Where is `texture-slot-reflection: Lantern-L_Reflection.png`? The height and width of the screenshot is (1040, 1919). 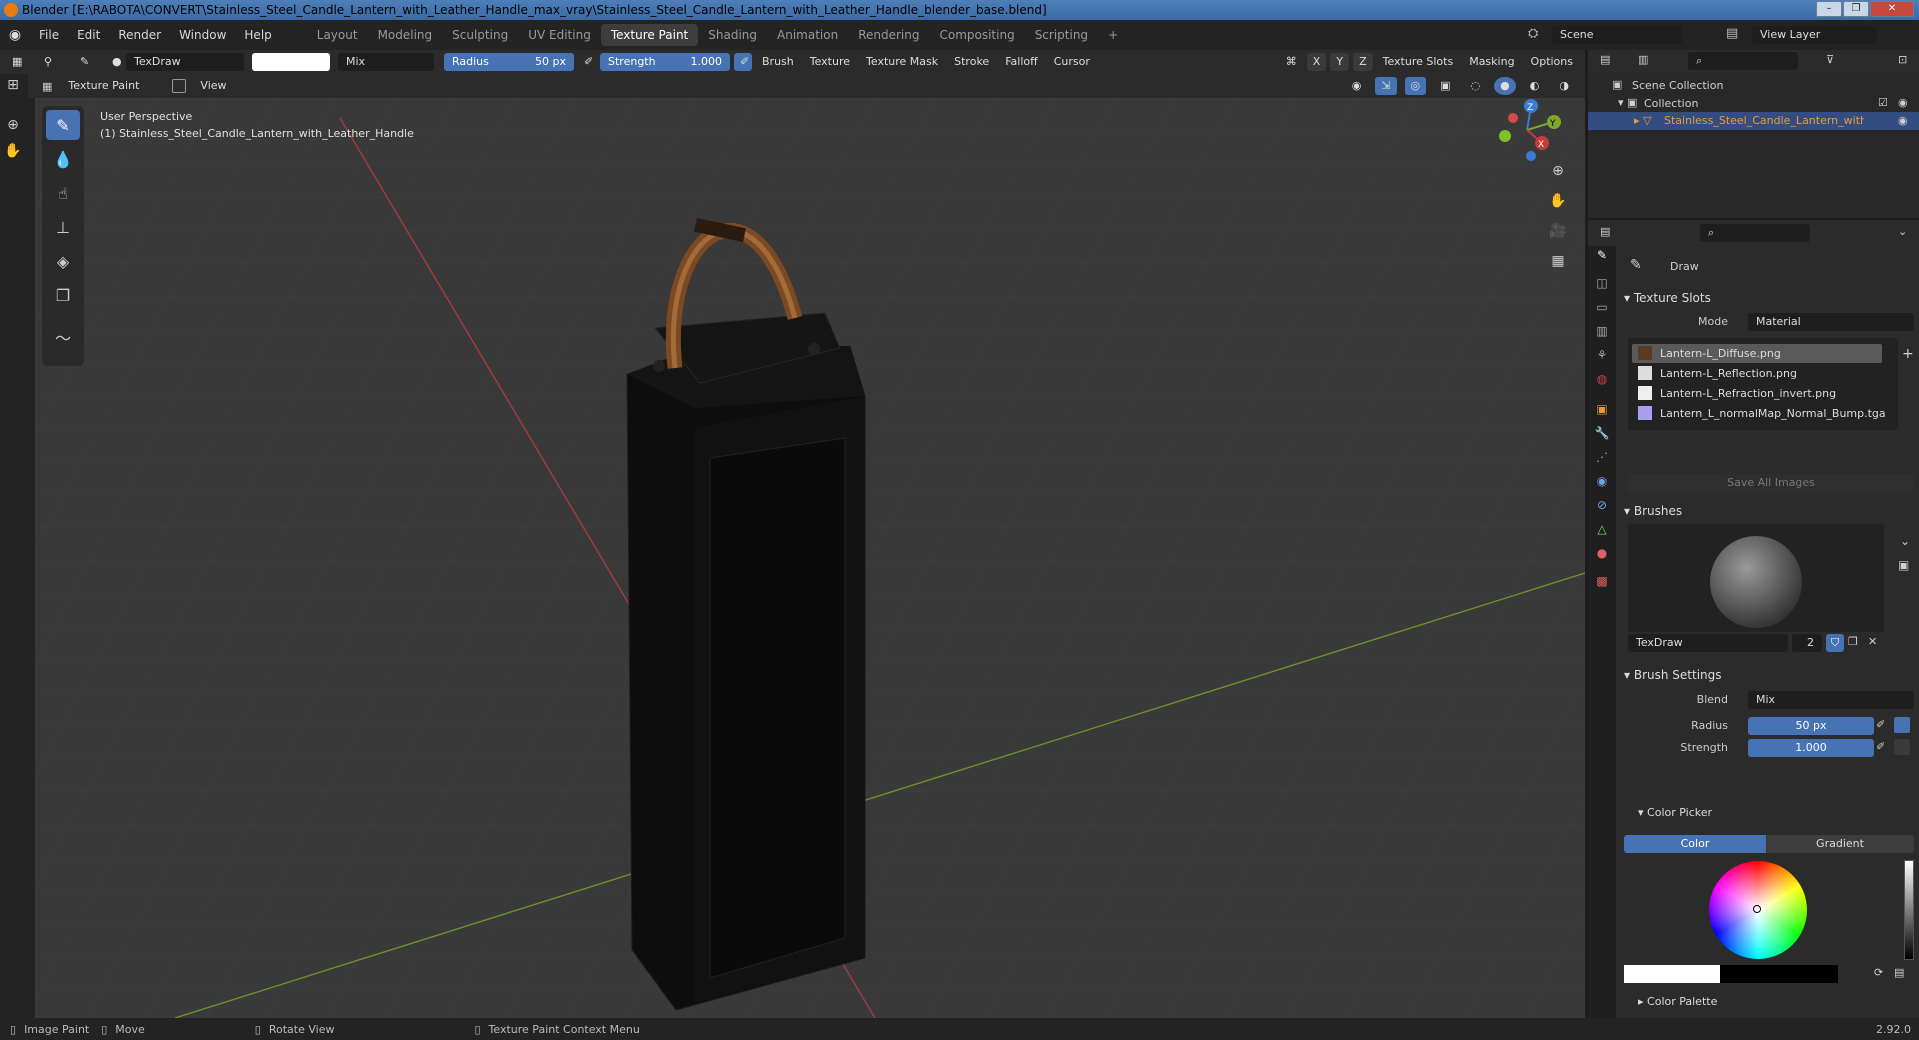
texture-slot-reflection: Lantern-L_Reflection.png is located at coordinates (1757, 373).